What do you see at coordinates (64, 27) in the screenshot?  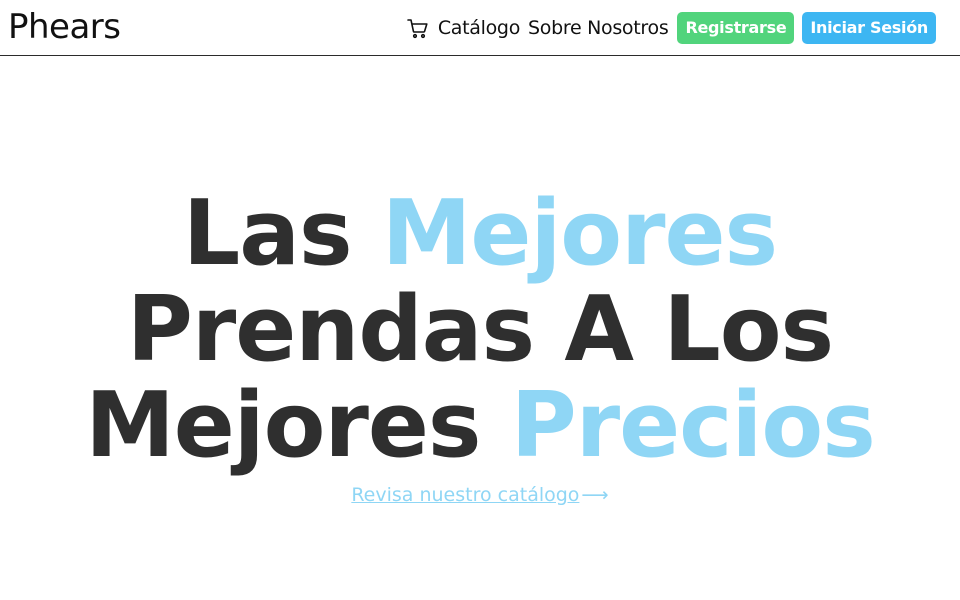 I see `brand-logo: Phears` at bounding box center [64, 27].